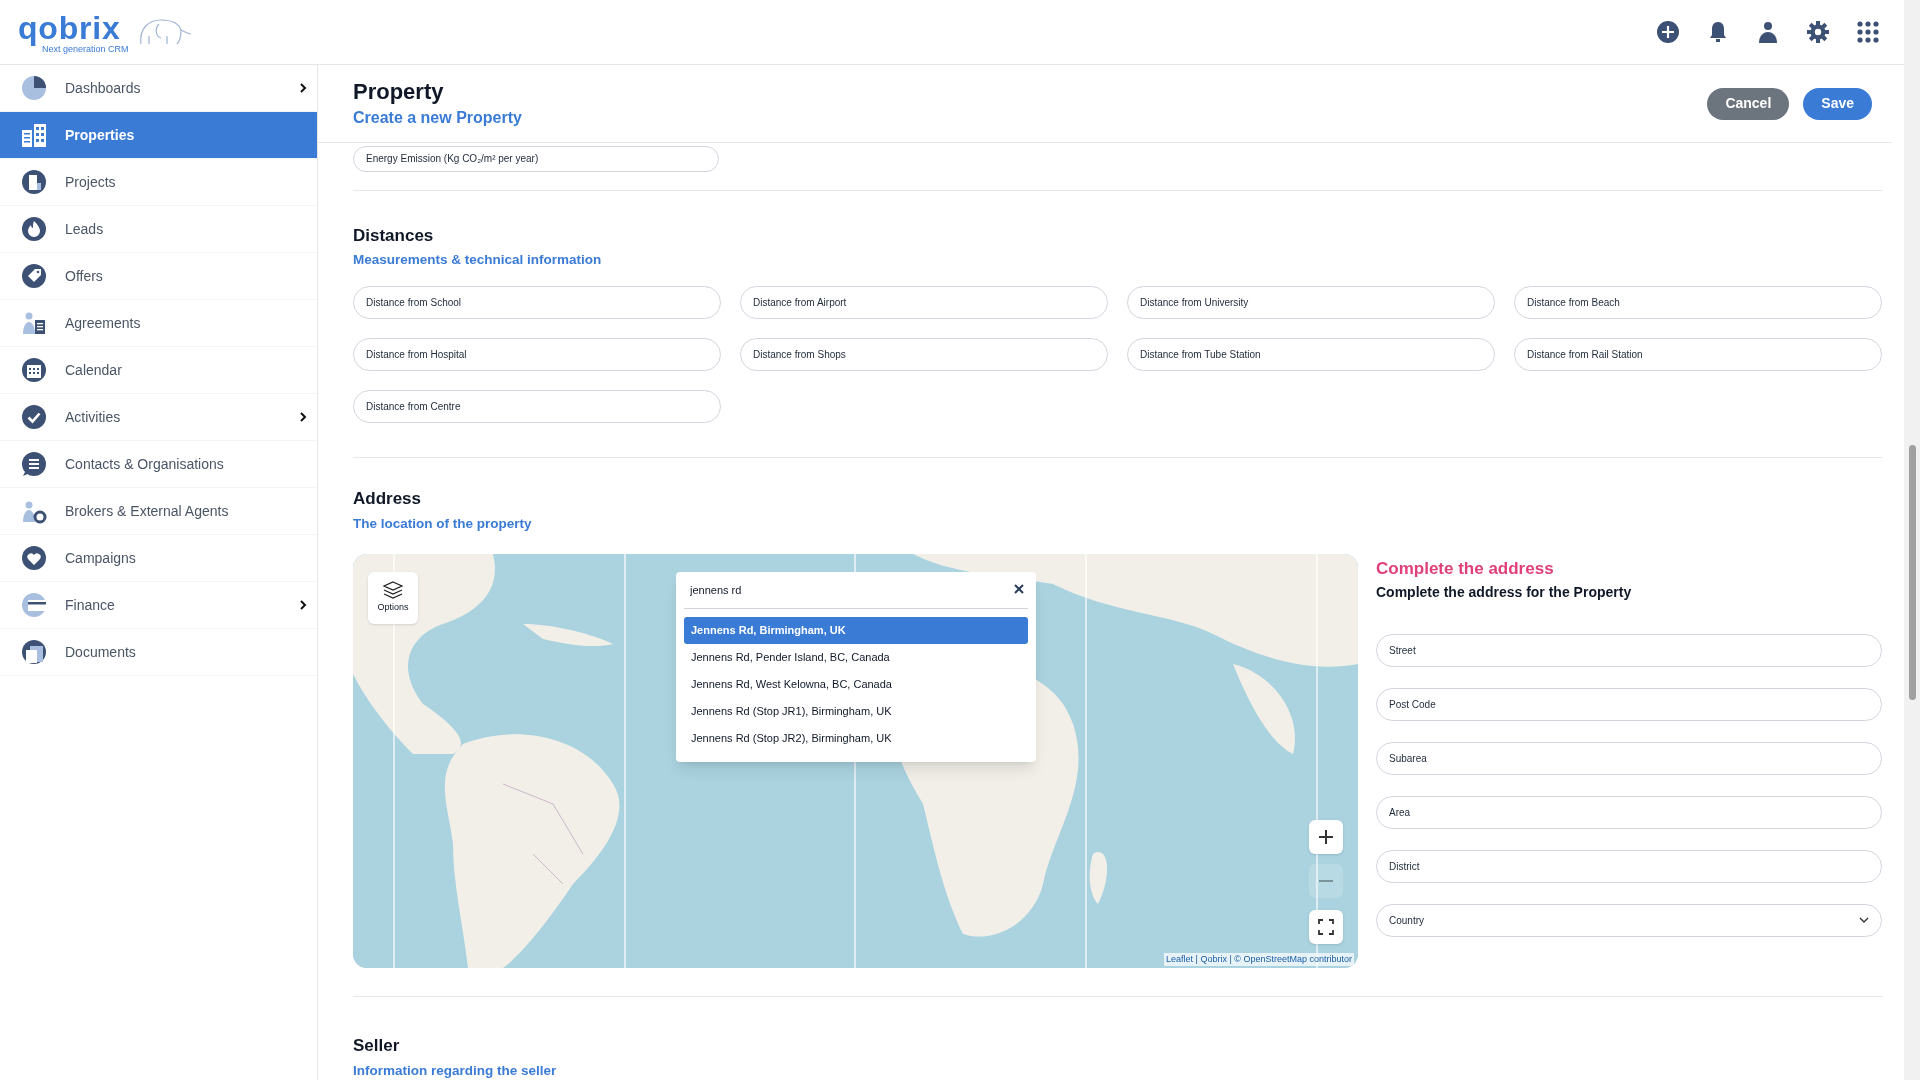 Image resolution: width=1920 pixels, height=1080 pixels. What do you see at coordinates (1768, 32) in the screenshot?
I see `user-icon` at bounding box center [1768, 32].